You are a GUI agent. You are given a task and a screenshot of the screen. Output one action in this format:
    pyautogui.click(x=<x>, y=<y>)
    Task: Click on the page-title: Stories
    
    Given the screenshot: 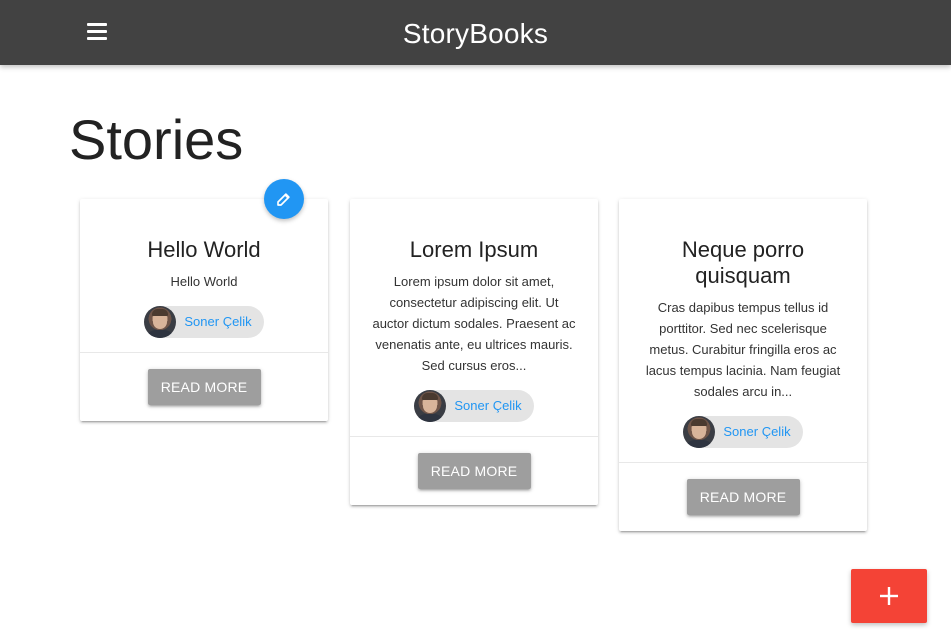 What is the action you would take?
    pyautogui.click(x=156, y=139)
    